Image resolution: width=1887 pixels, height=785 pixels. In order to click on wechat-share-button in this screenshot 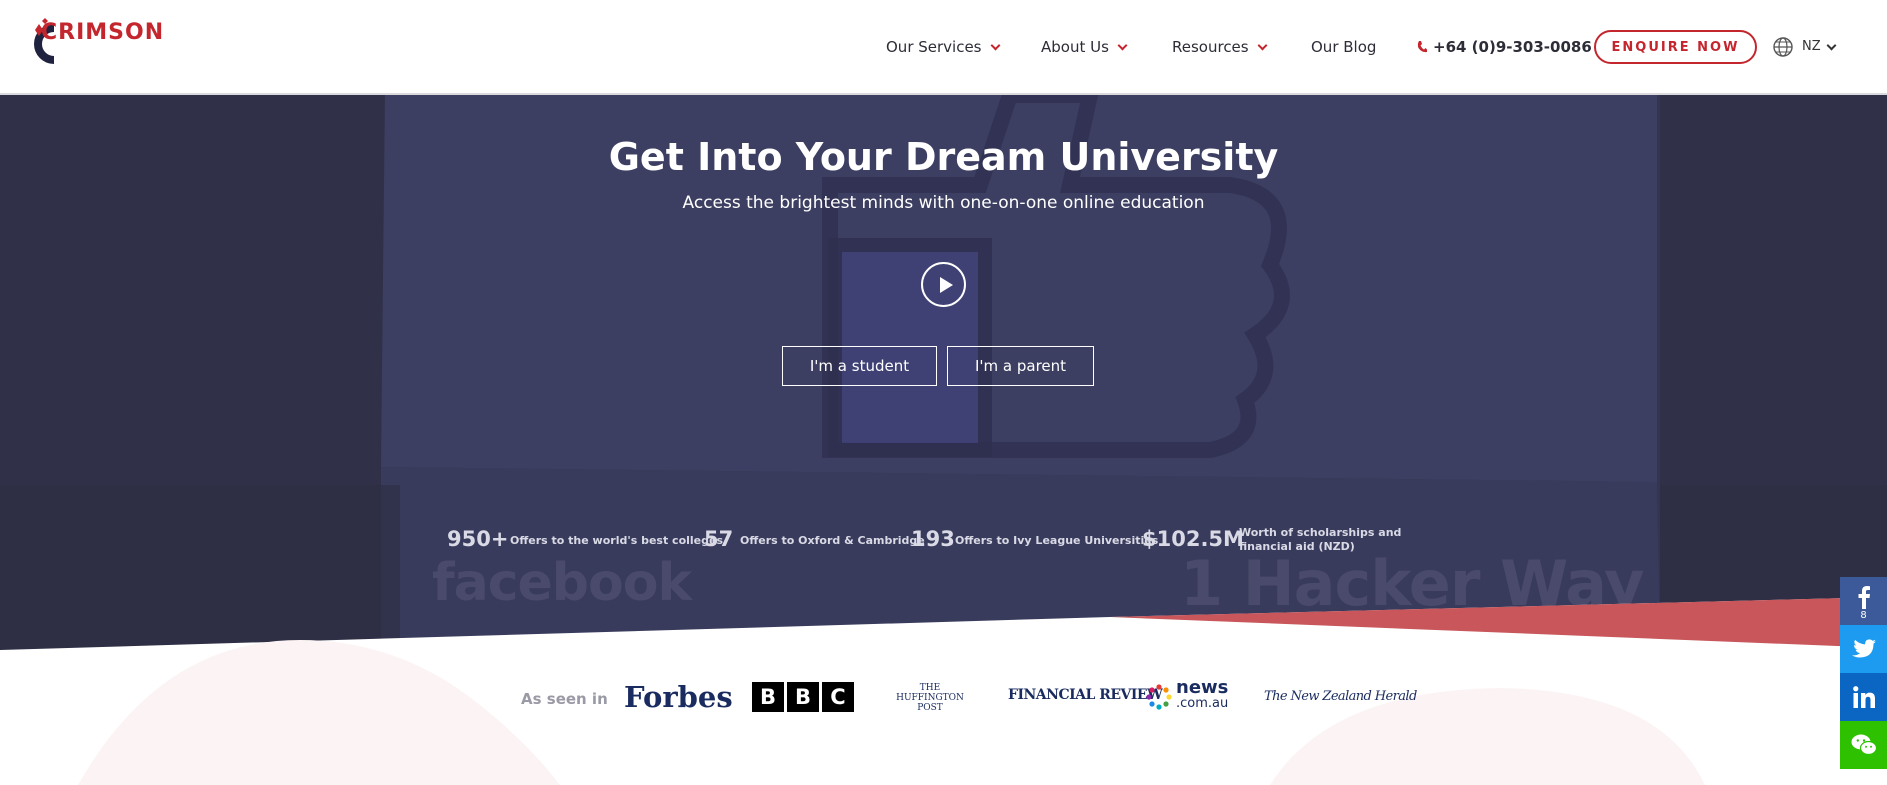, I will do `click(1863, 745)`.